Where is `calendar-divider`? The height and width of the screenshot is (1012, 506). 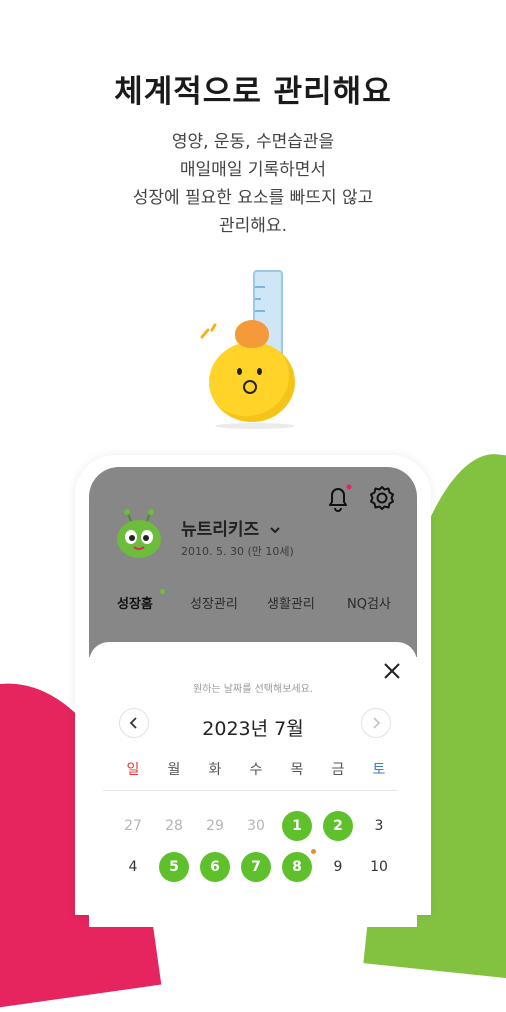
calendar-divider is located at coordinates (250, 790).